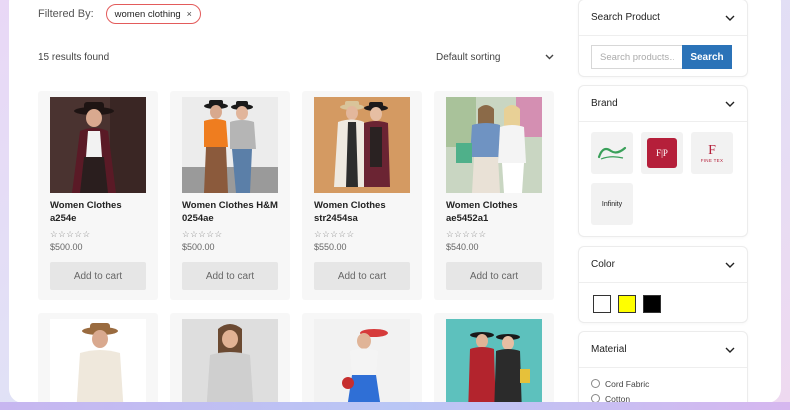 This screenshot has width=790, height=410. I want to click on color-swatch-black, so click(652, 304).